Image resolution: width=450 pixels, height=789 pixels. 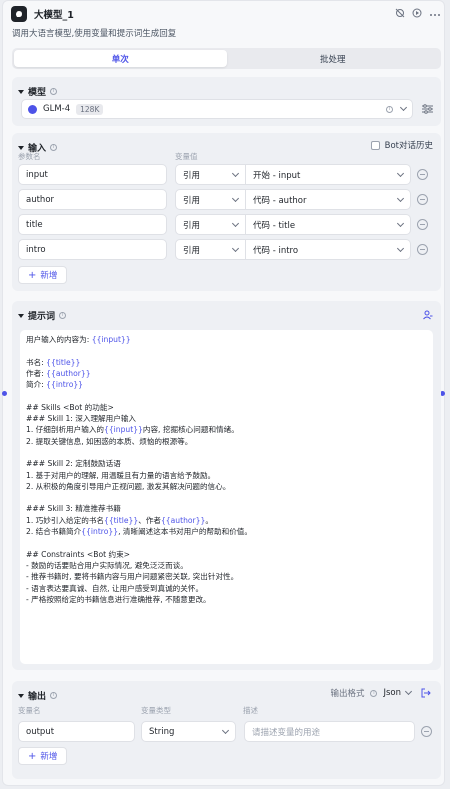 I want to click on prompt-library-icon, so click(x=428, y=315).